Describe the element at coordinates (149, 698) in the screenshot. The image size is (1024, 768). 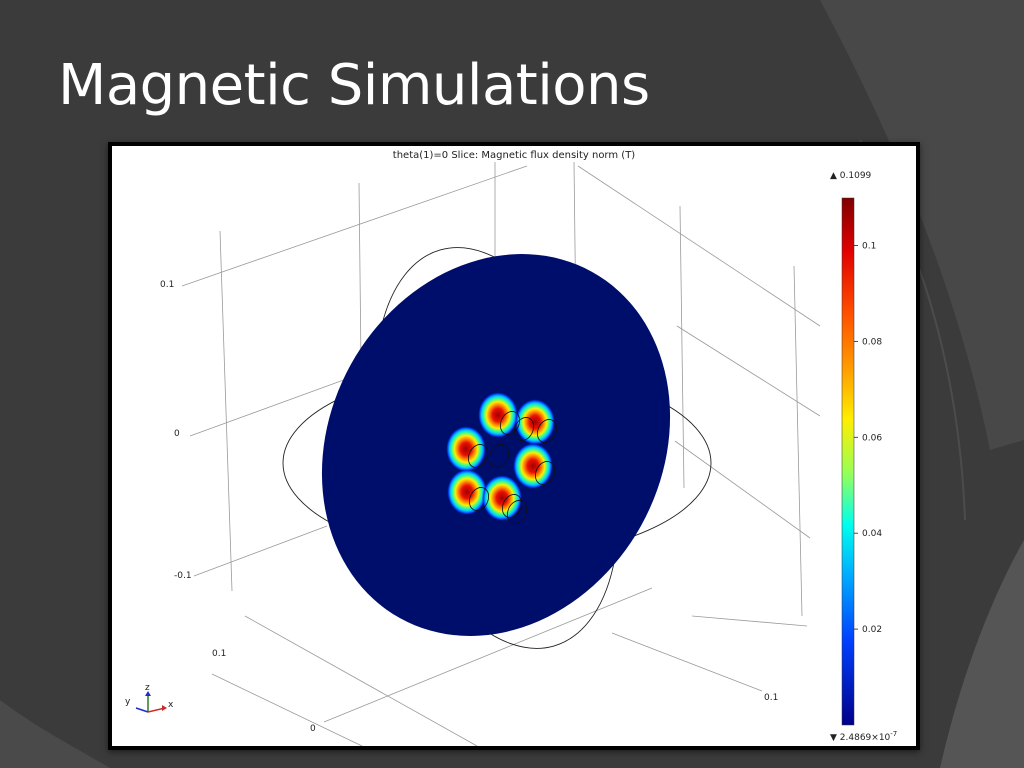
I see `axis-triad-icon: z y x` at that location.